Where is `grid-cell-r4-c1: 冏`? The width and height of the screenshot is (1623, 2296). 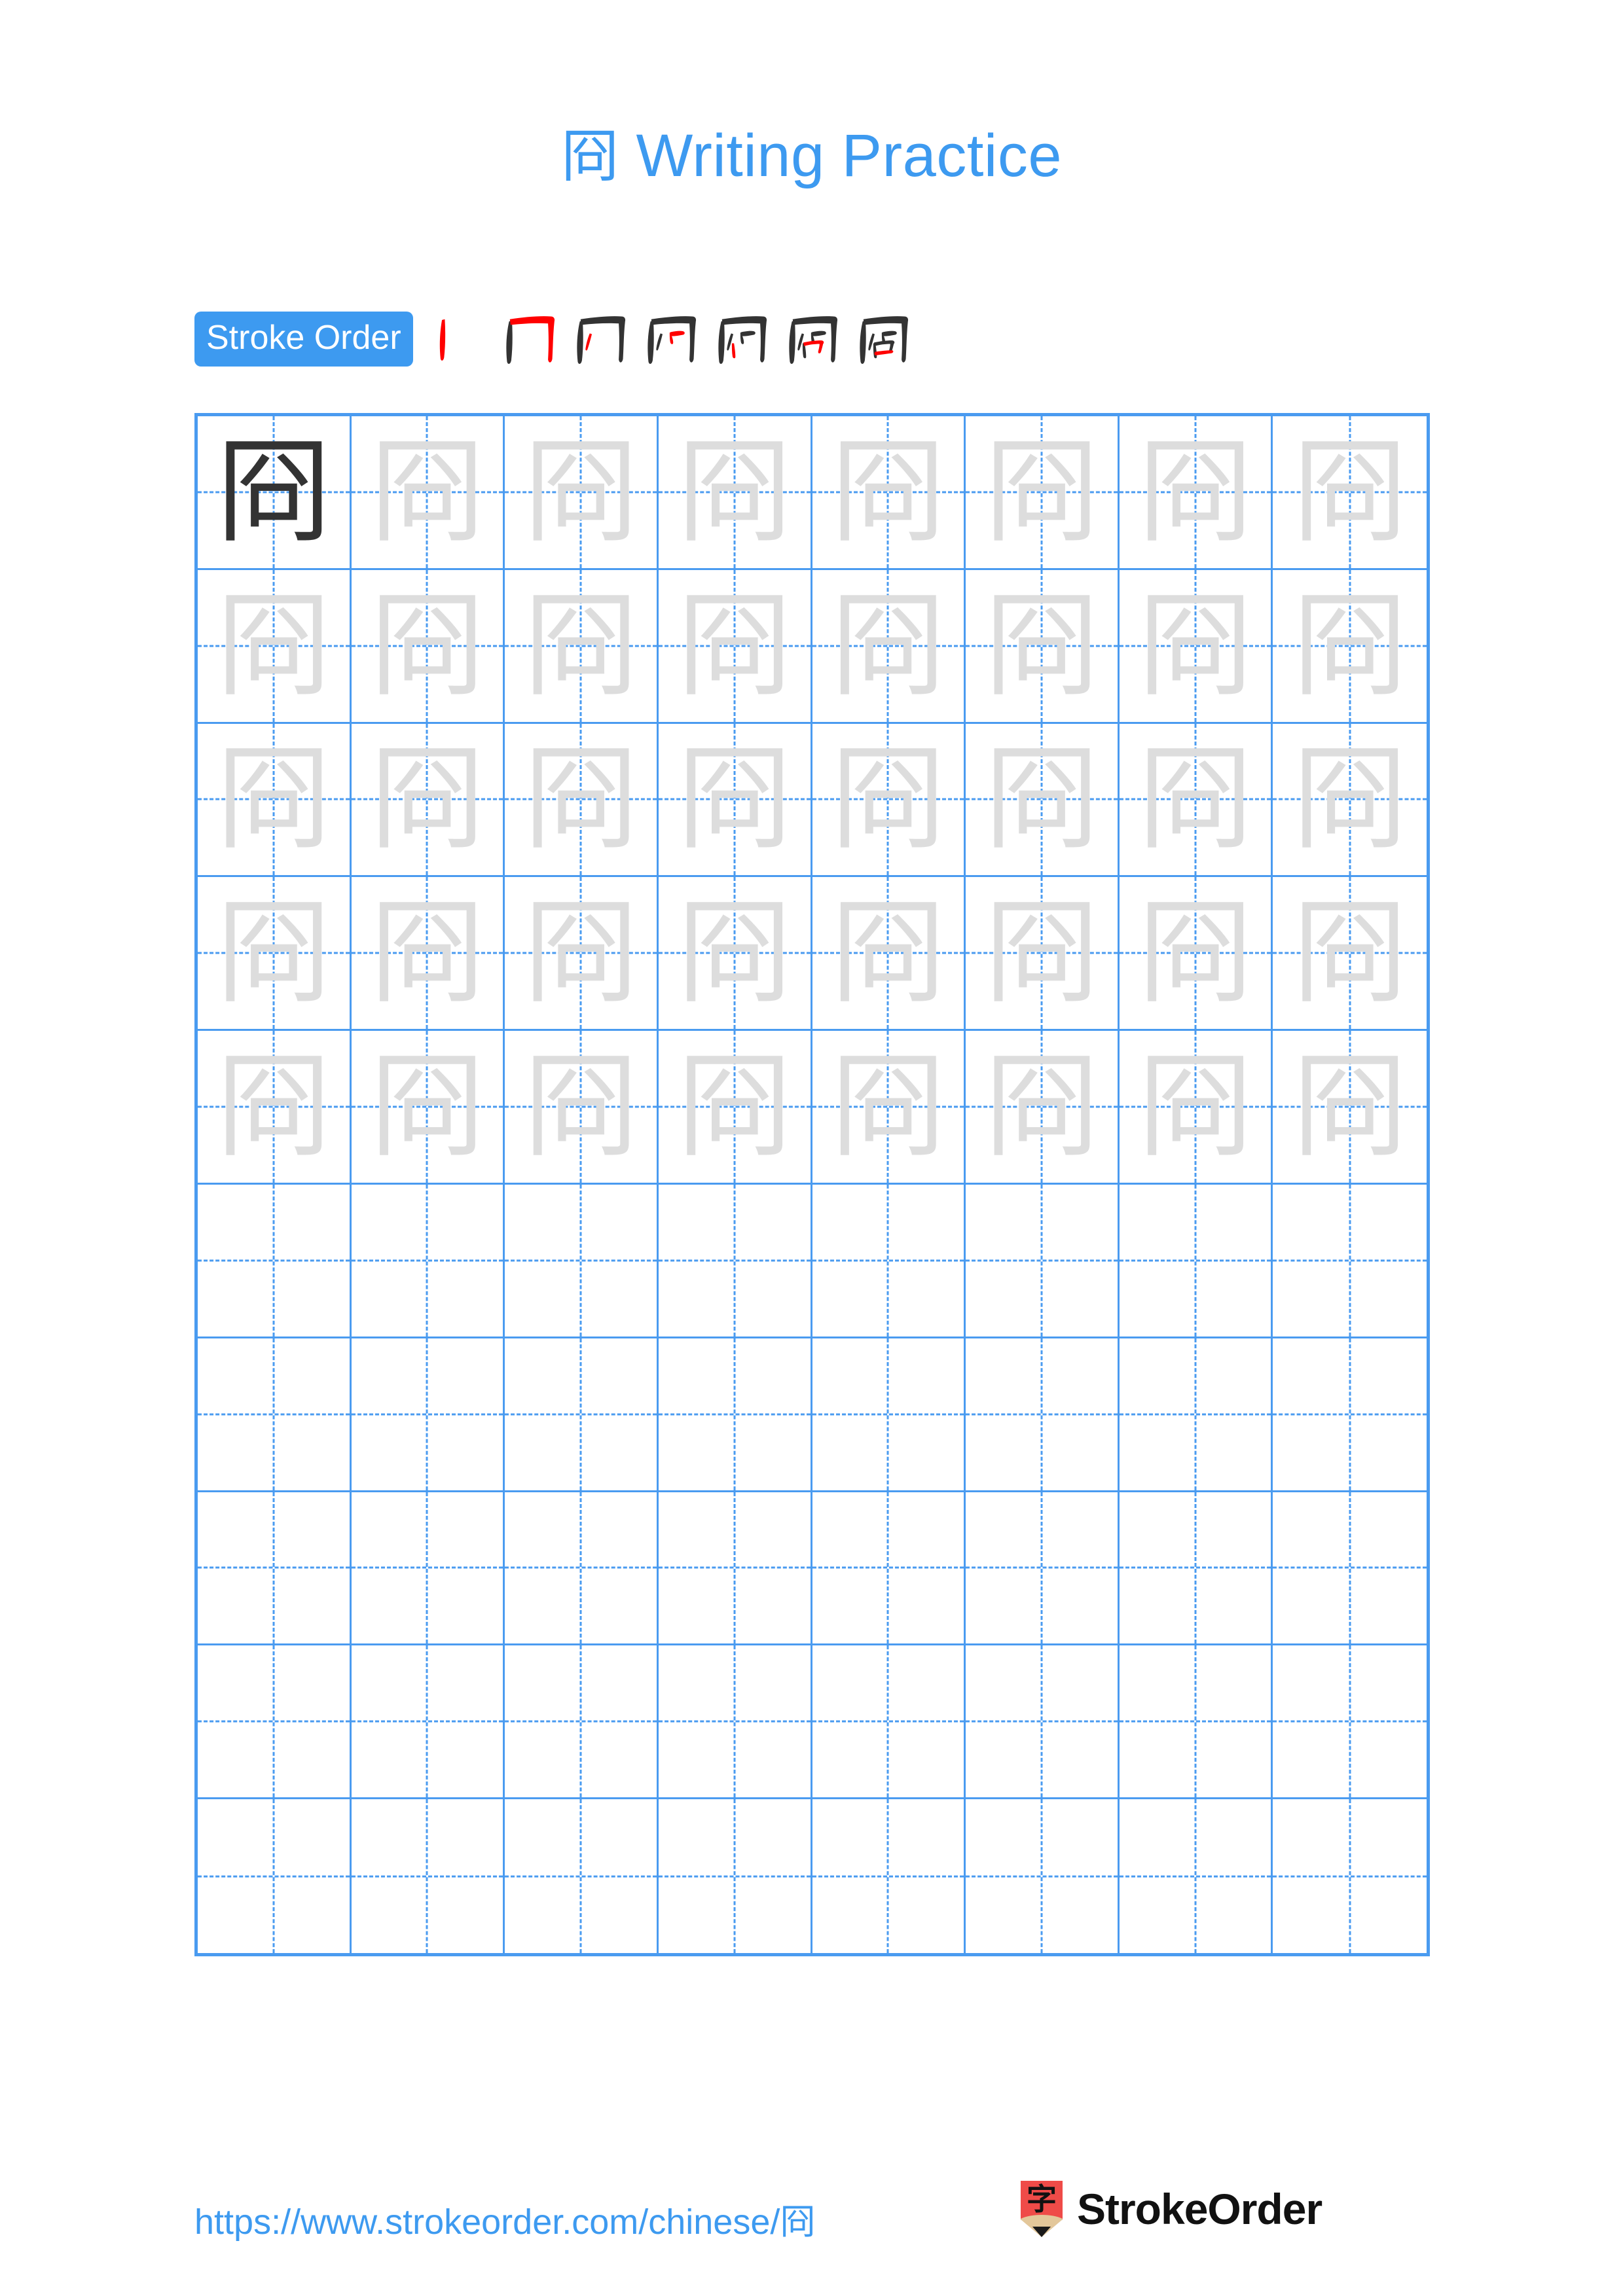 grid-cell-r4-c1: 冏 is located at coordinates (275, 954).